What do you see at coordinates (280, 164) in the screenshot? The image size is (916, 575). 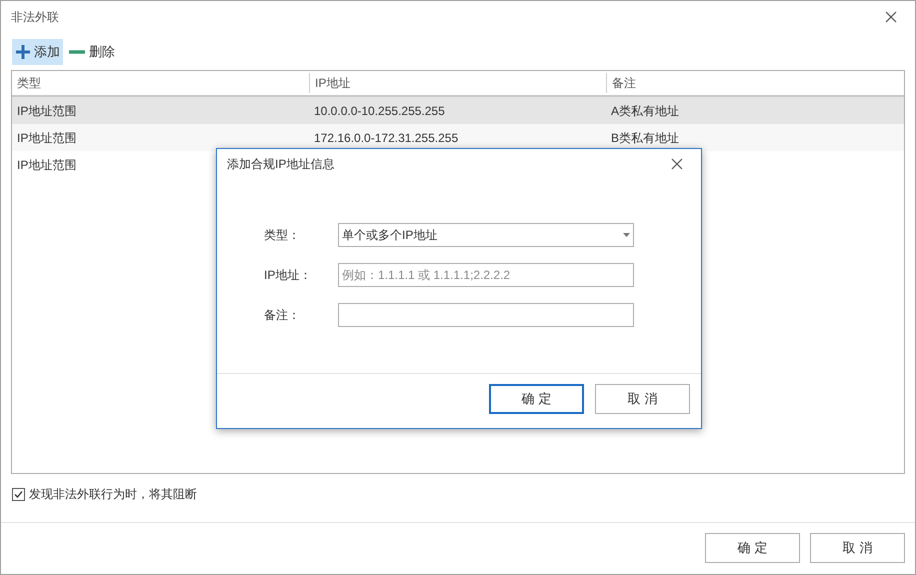 I see `dialog-title: 添加合规IP地址信息` at bounding box center [280, 164].